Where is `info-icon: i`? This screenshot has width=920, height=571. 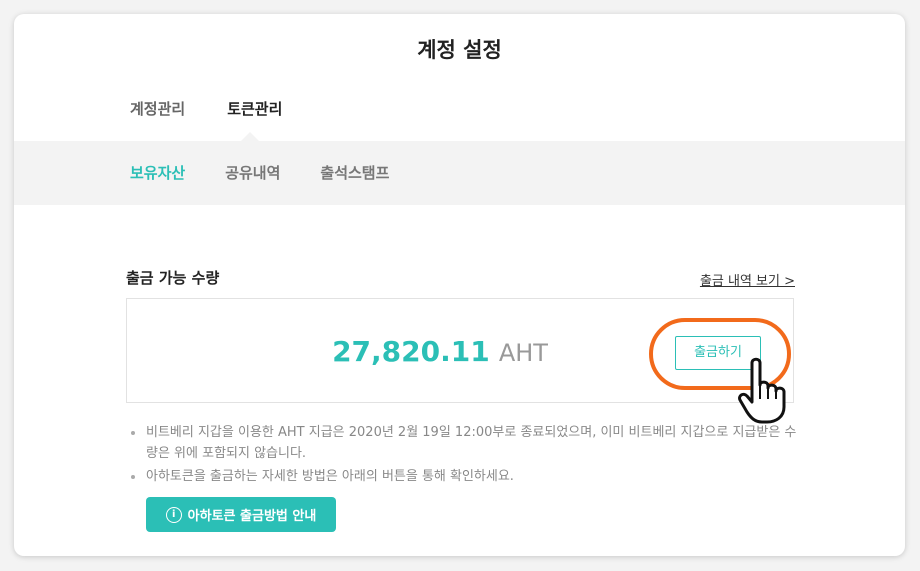 info-icon: i is located at coordinates (173, 514).